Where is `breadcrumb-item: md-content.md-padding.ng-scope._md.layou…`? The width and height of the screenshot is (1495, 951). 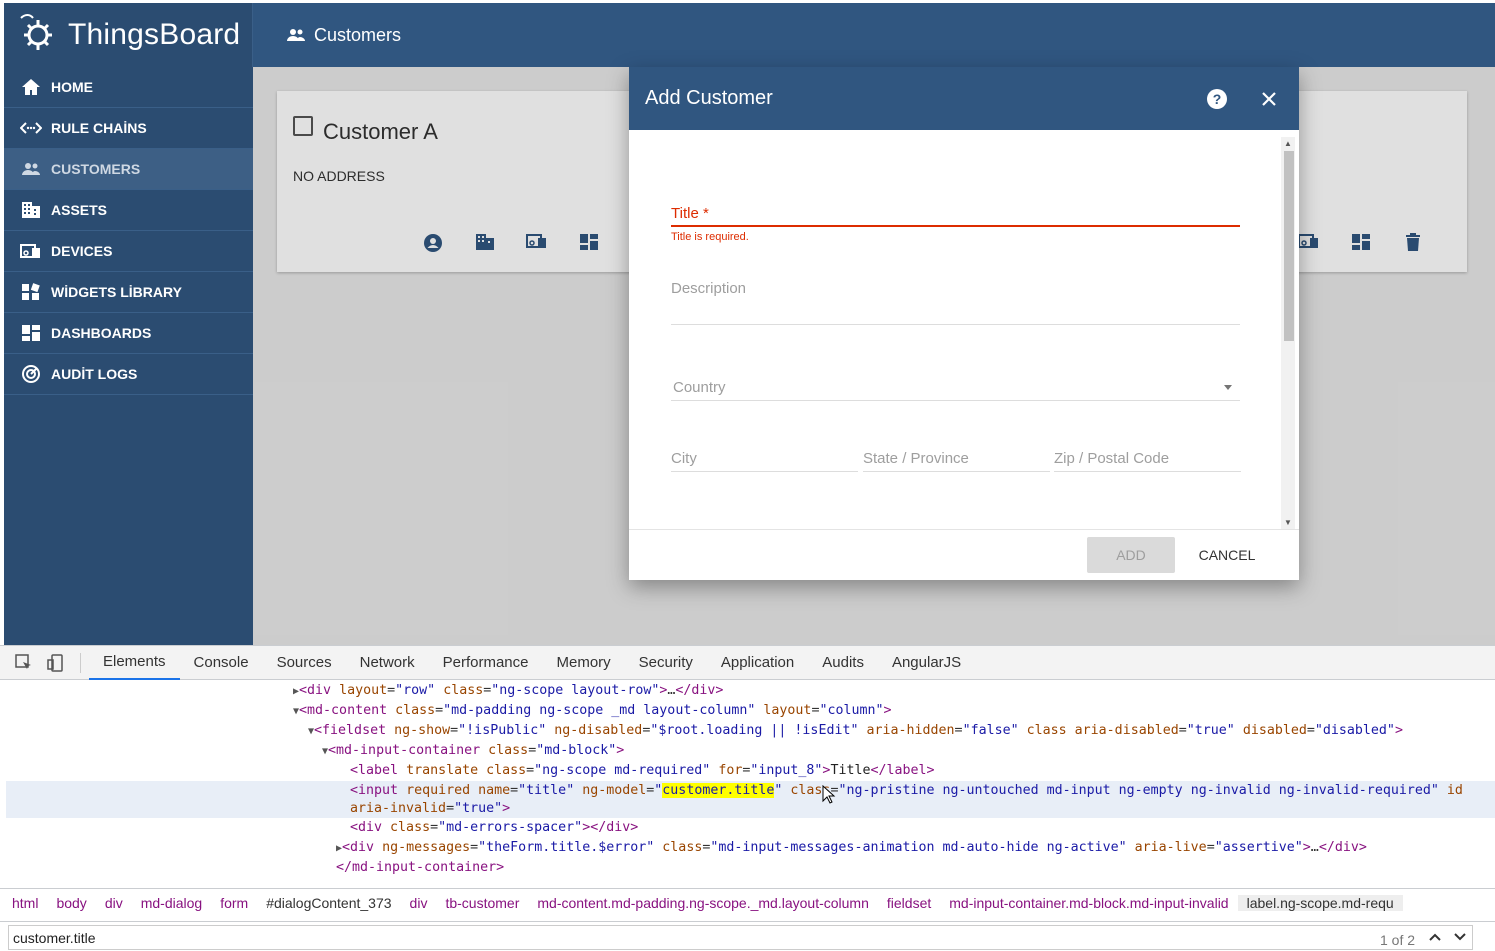
breadcrumb-item: md-content.md-padding.ng-scope._md.layou… is located at coordinates (703, 903).